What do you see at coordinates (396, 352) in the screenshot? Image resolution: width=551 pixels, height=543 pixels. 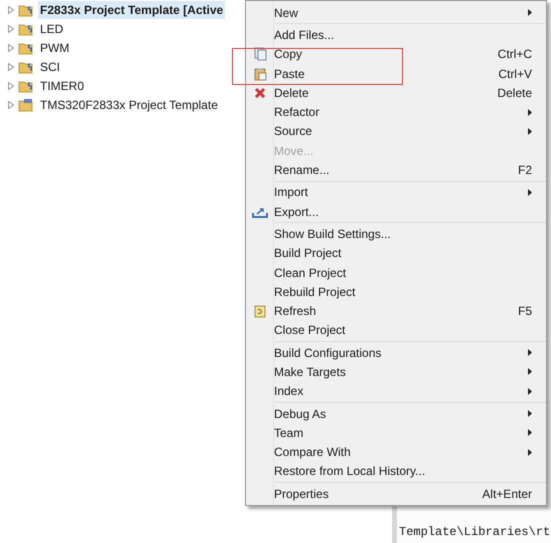 I see `menu-item: Build Configurations` at bounding box center [396, 352].